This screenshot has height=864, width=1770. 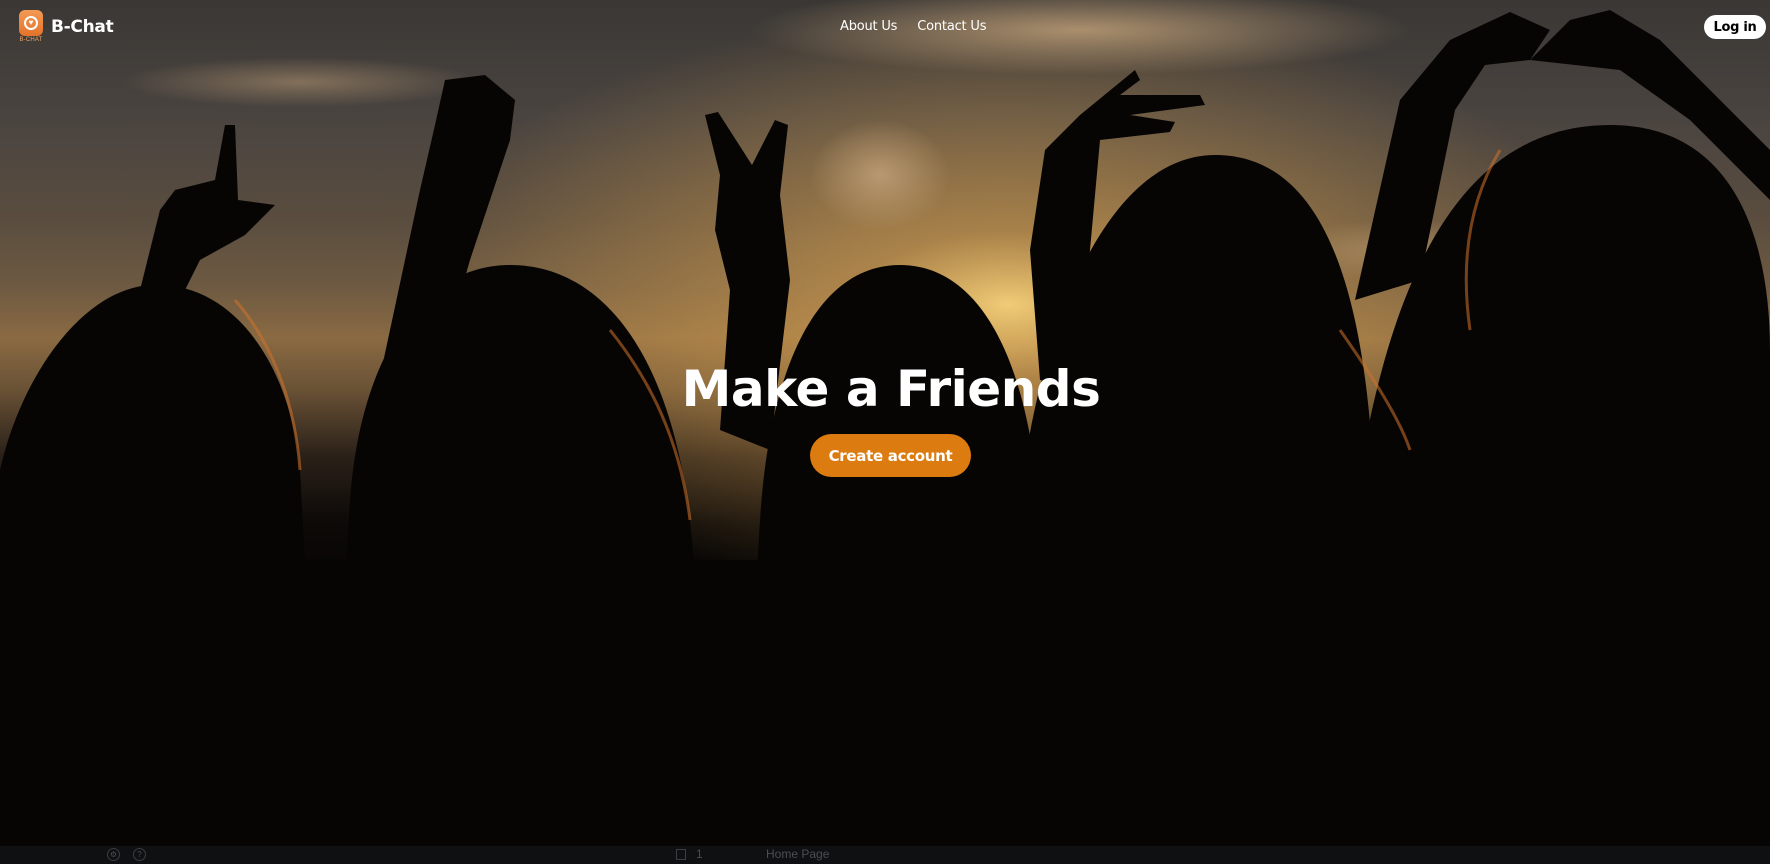 I want to click on login-button: Log in, so click(x=1735, y=27).